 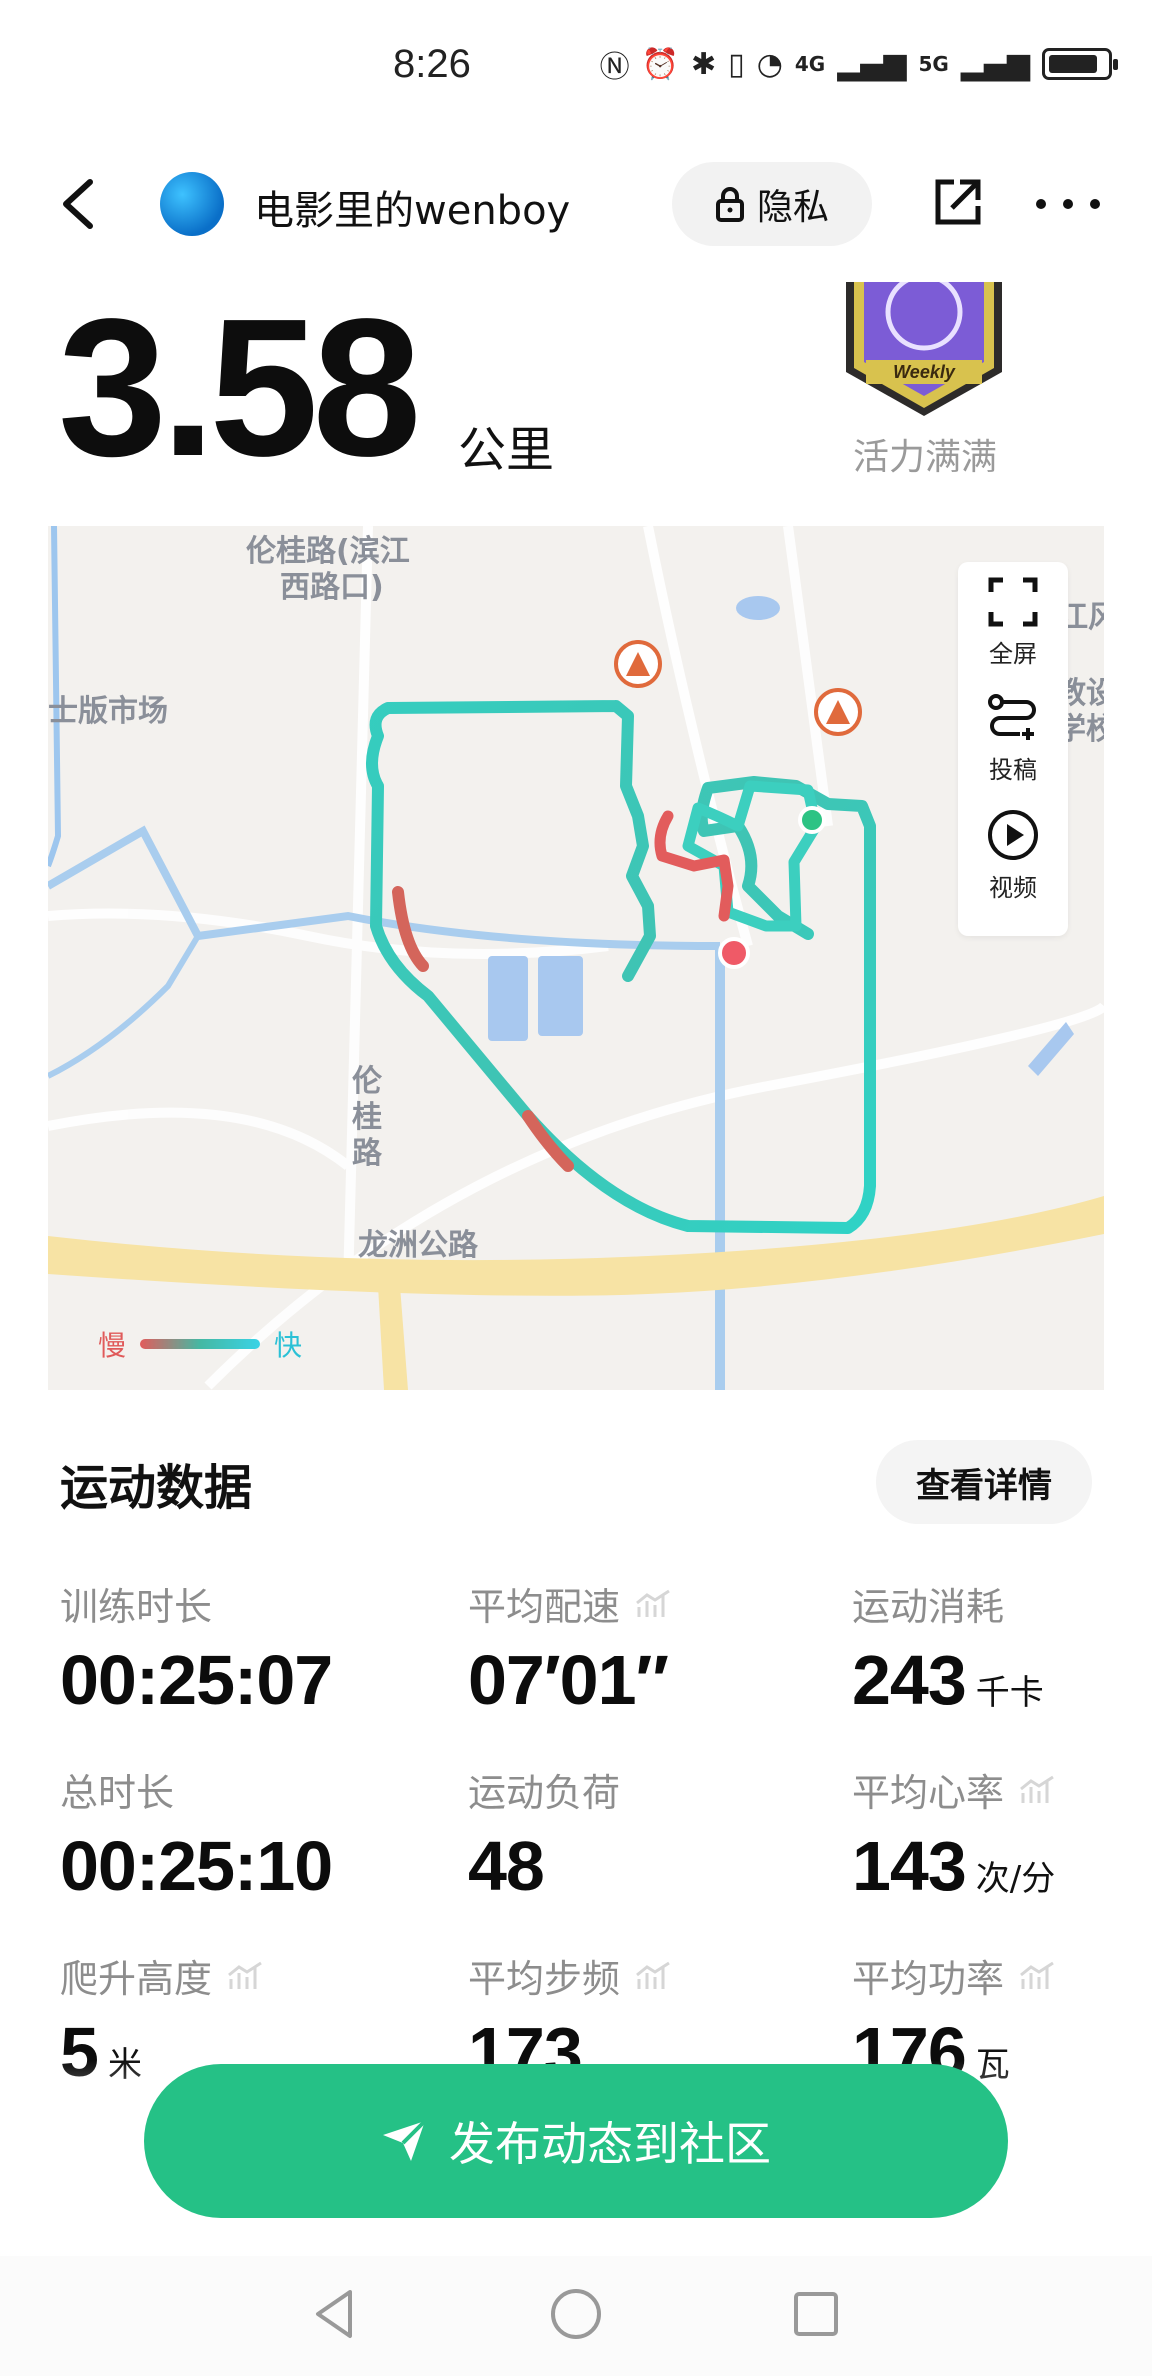 I want to click on stat-value-row: 243 千卡, so click(x=948, y=1680).